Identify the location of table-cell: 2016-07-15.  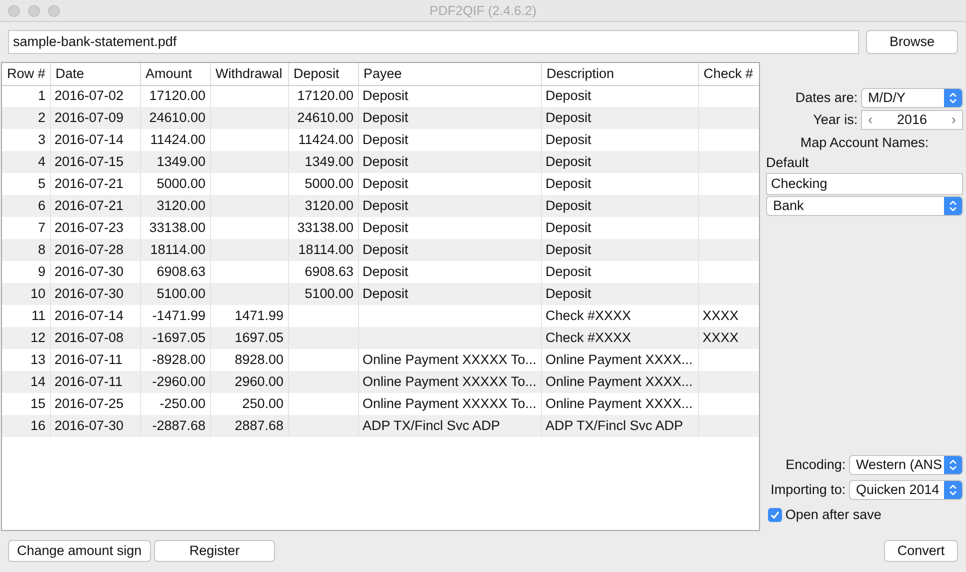
(89, 161).